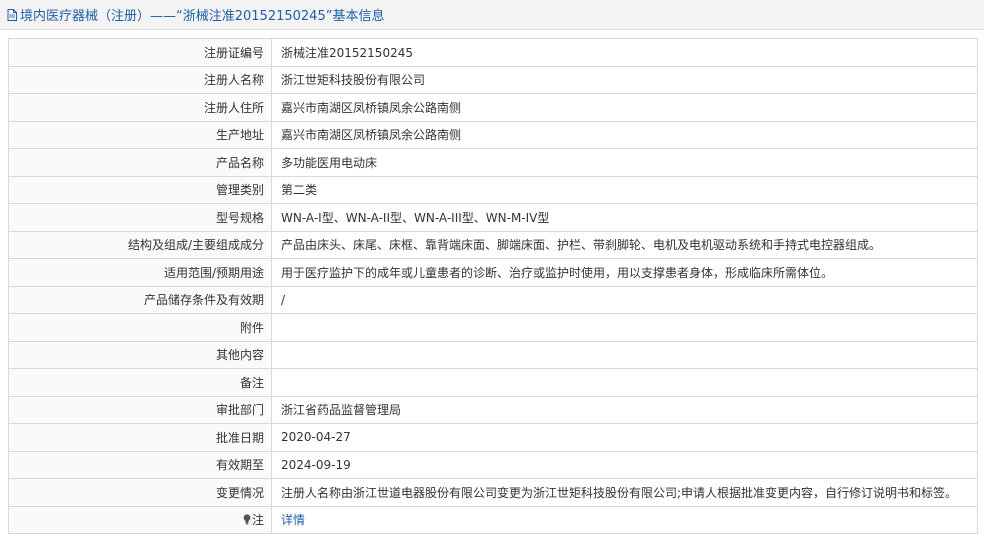 The width and height of the screenshot is (984, 560). I want to click on table-row: 附件, so click(493, 327).